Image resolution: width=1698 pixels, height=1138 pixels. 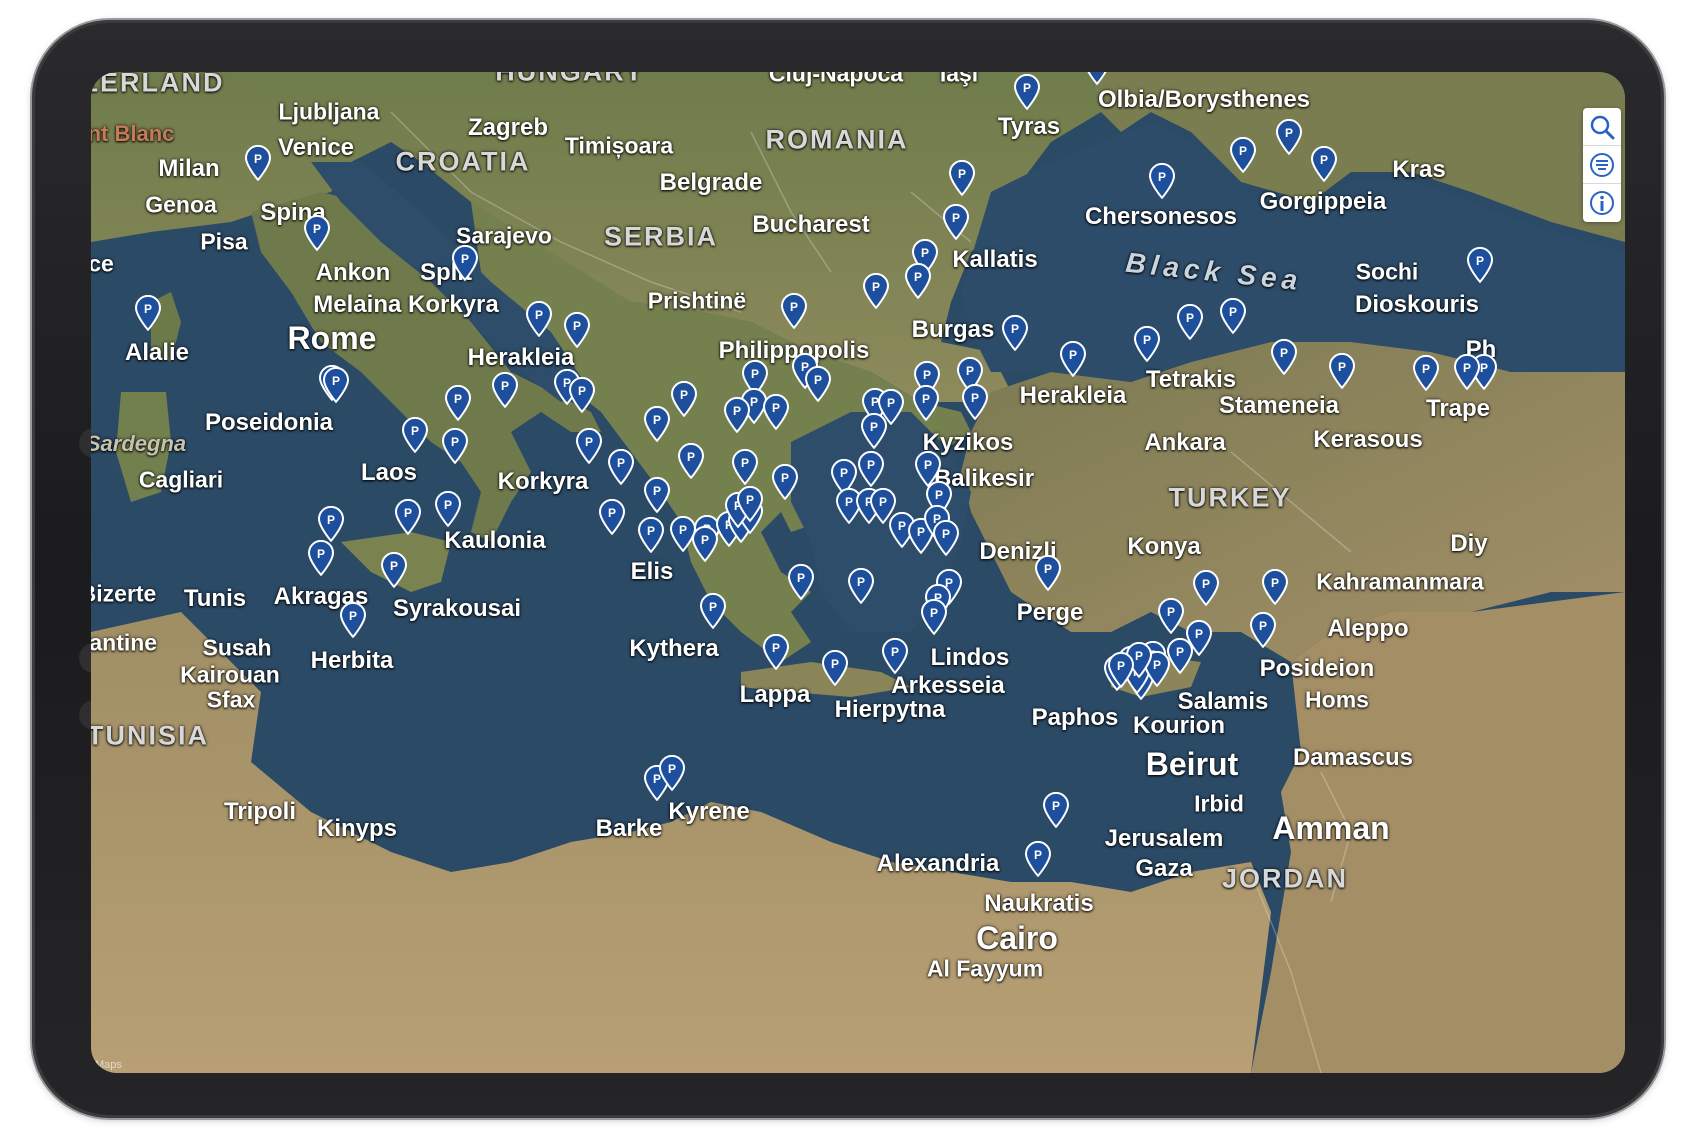 I want to click on label-korkyra: Korkyra, so click(x=543, y=481).